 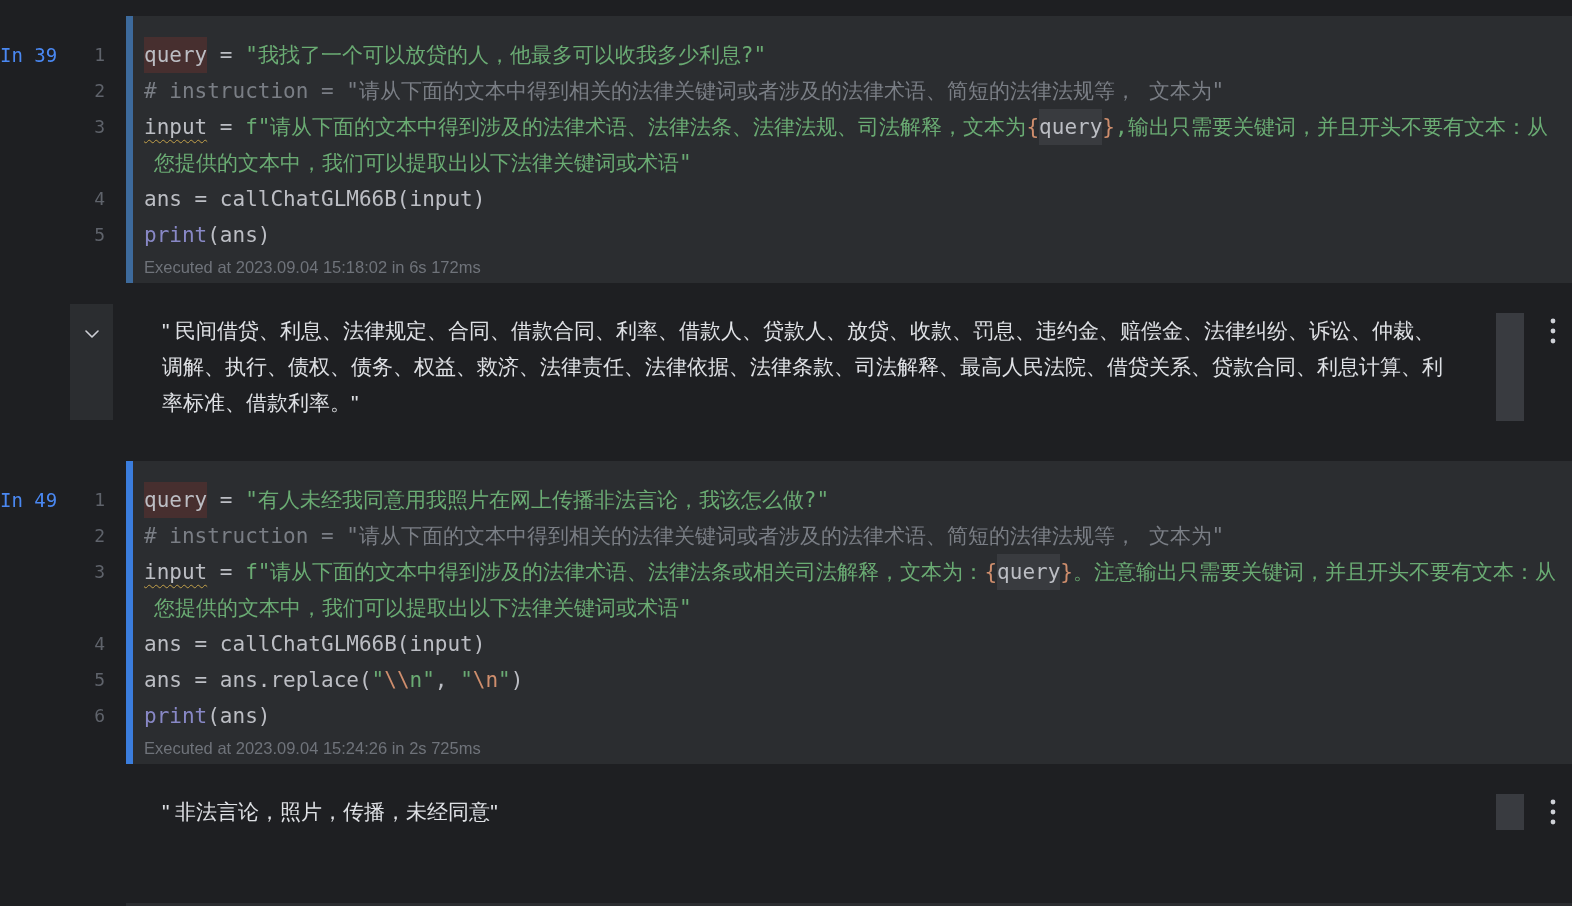 What do you see at coordinates (29, 500) in the screenshot?
I see `execution-count-label: In 49` at bounding box center [29, 500].